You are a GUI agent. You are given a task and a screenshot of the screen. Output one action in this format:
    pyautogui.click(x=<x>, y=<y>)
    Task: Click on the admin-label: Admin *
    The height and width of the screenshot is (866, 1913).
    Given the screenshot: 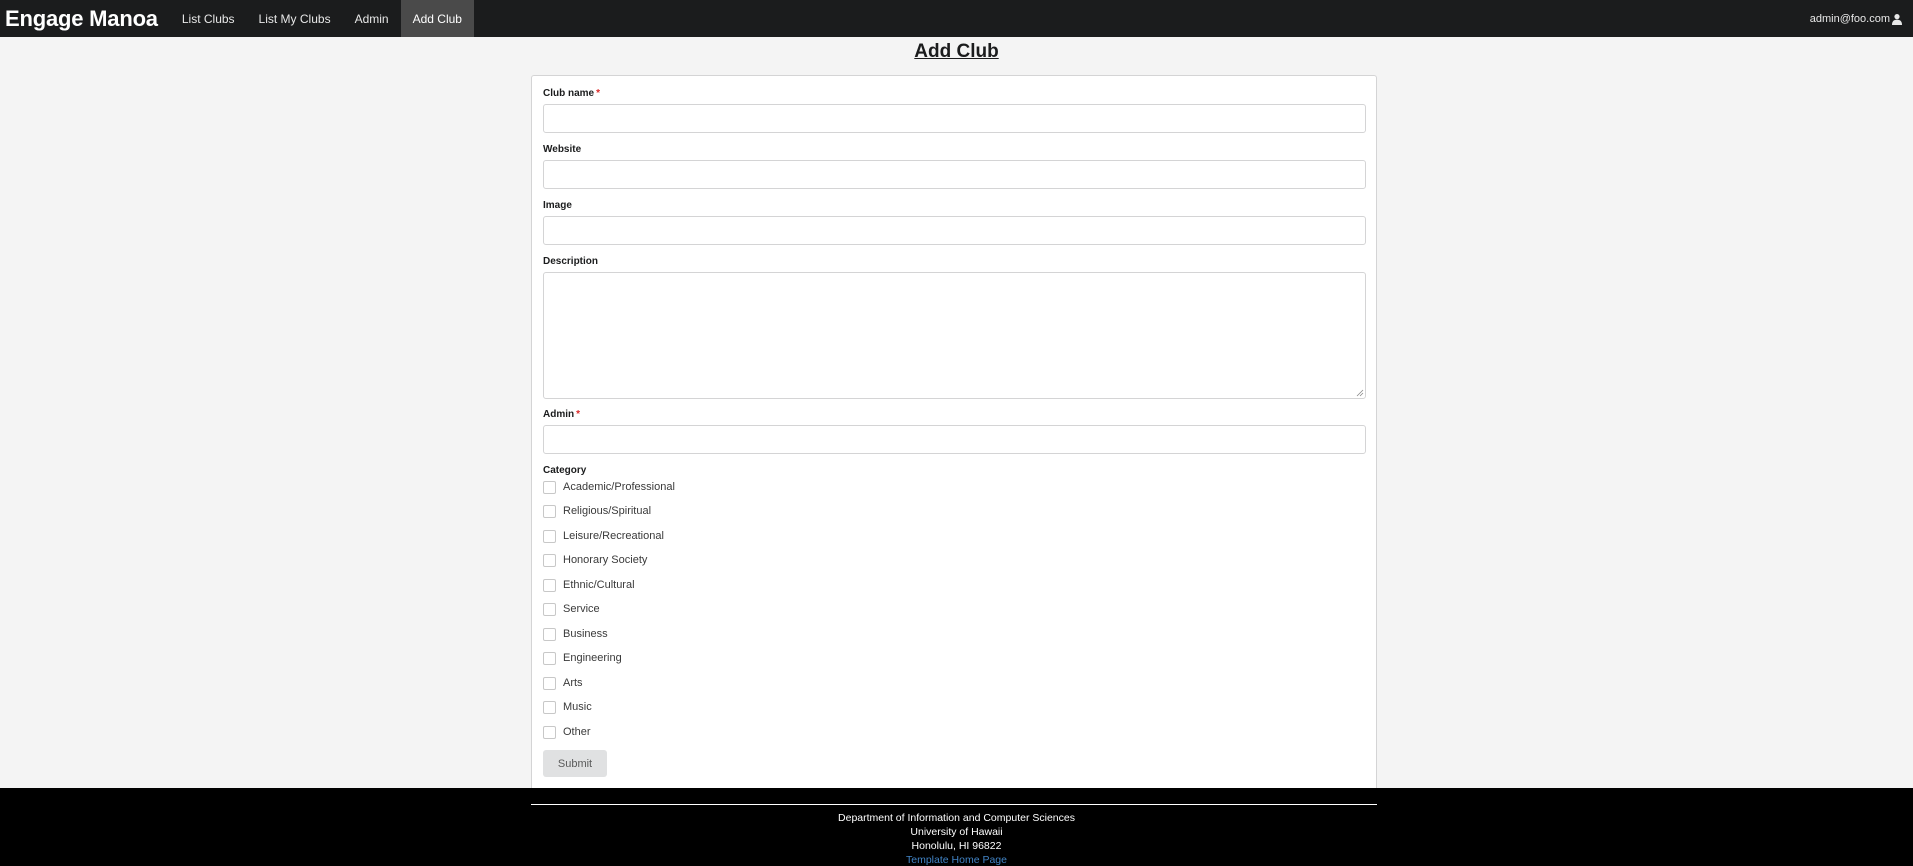 What is the action you would take?
    pyautogui.click(x=562, y=414)
    